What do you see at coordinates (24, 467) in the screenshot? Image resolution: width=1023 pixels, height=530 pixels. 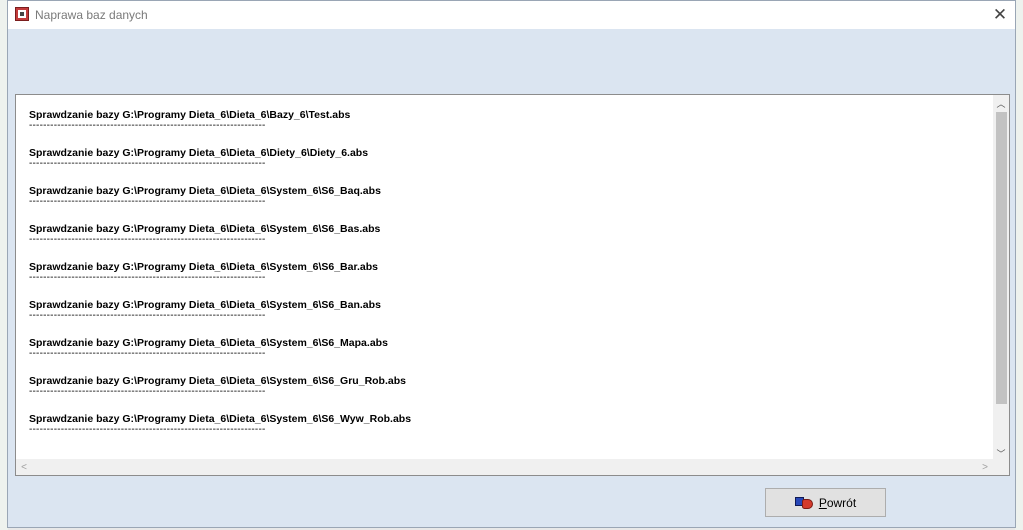 I see `scroll-left-icon: <` at bounding box center [24, 467].